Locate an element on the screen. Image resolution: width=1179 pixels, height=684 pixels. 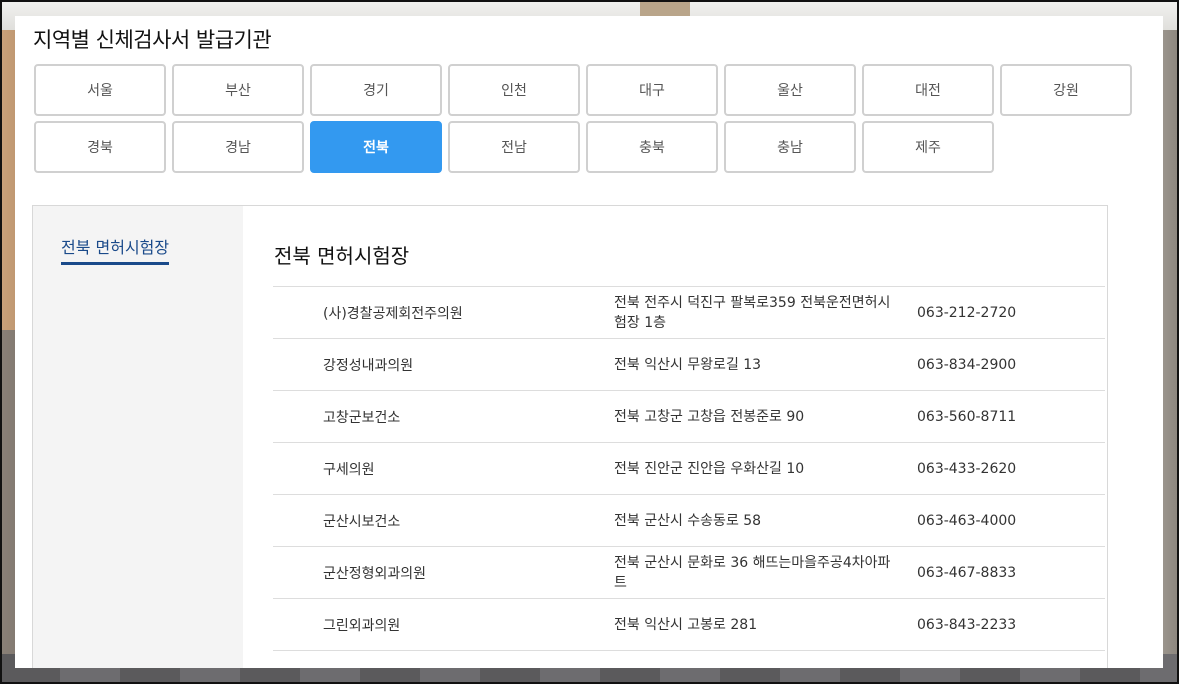
institution-phone: 063-212-2720 is located at coordinates (967, 312).